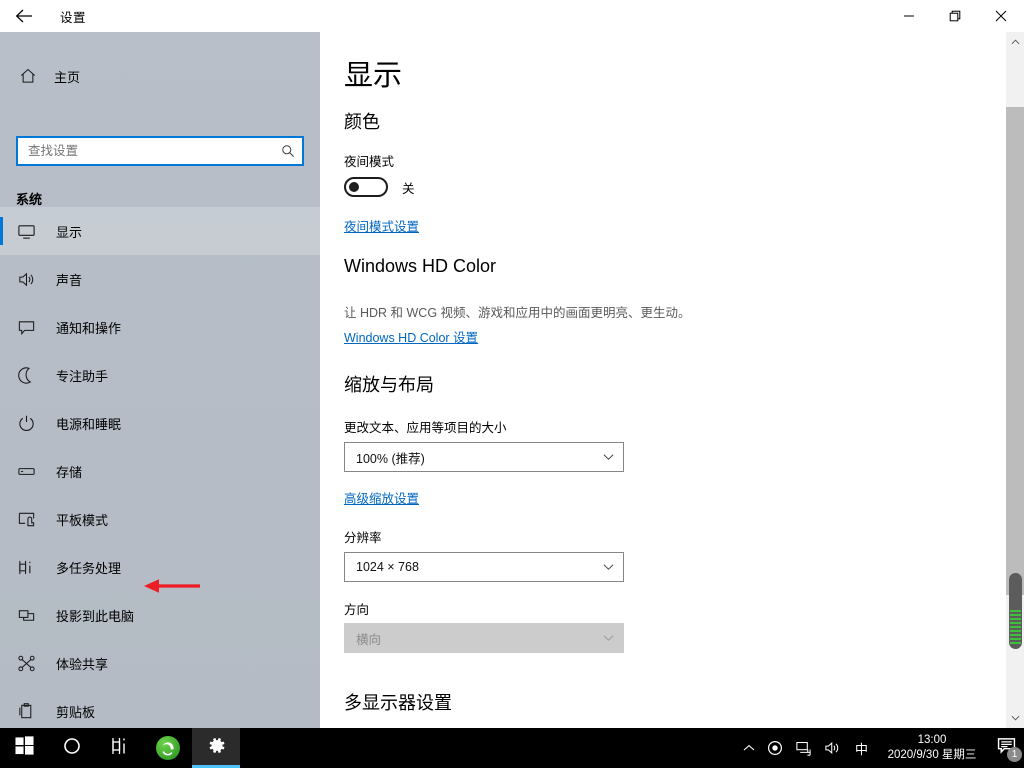  What do you see at coordinates (1006, 748) in the screenshot?
I see `notifications-button: 1` at bounding box center [1006, 748].